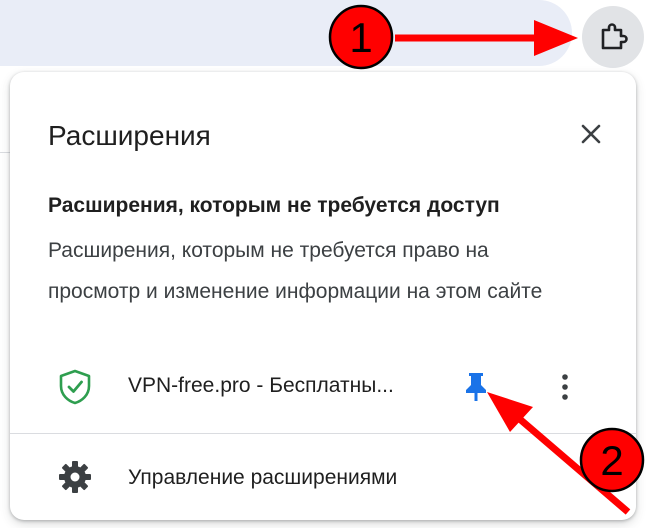 The image size is (650, 528). Describe the element at coordinates (286, 33) in the screenshot. I see `address-bar-strip` at that location.